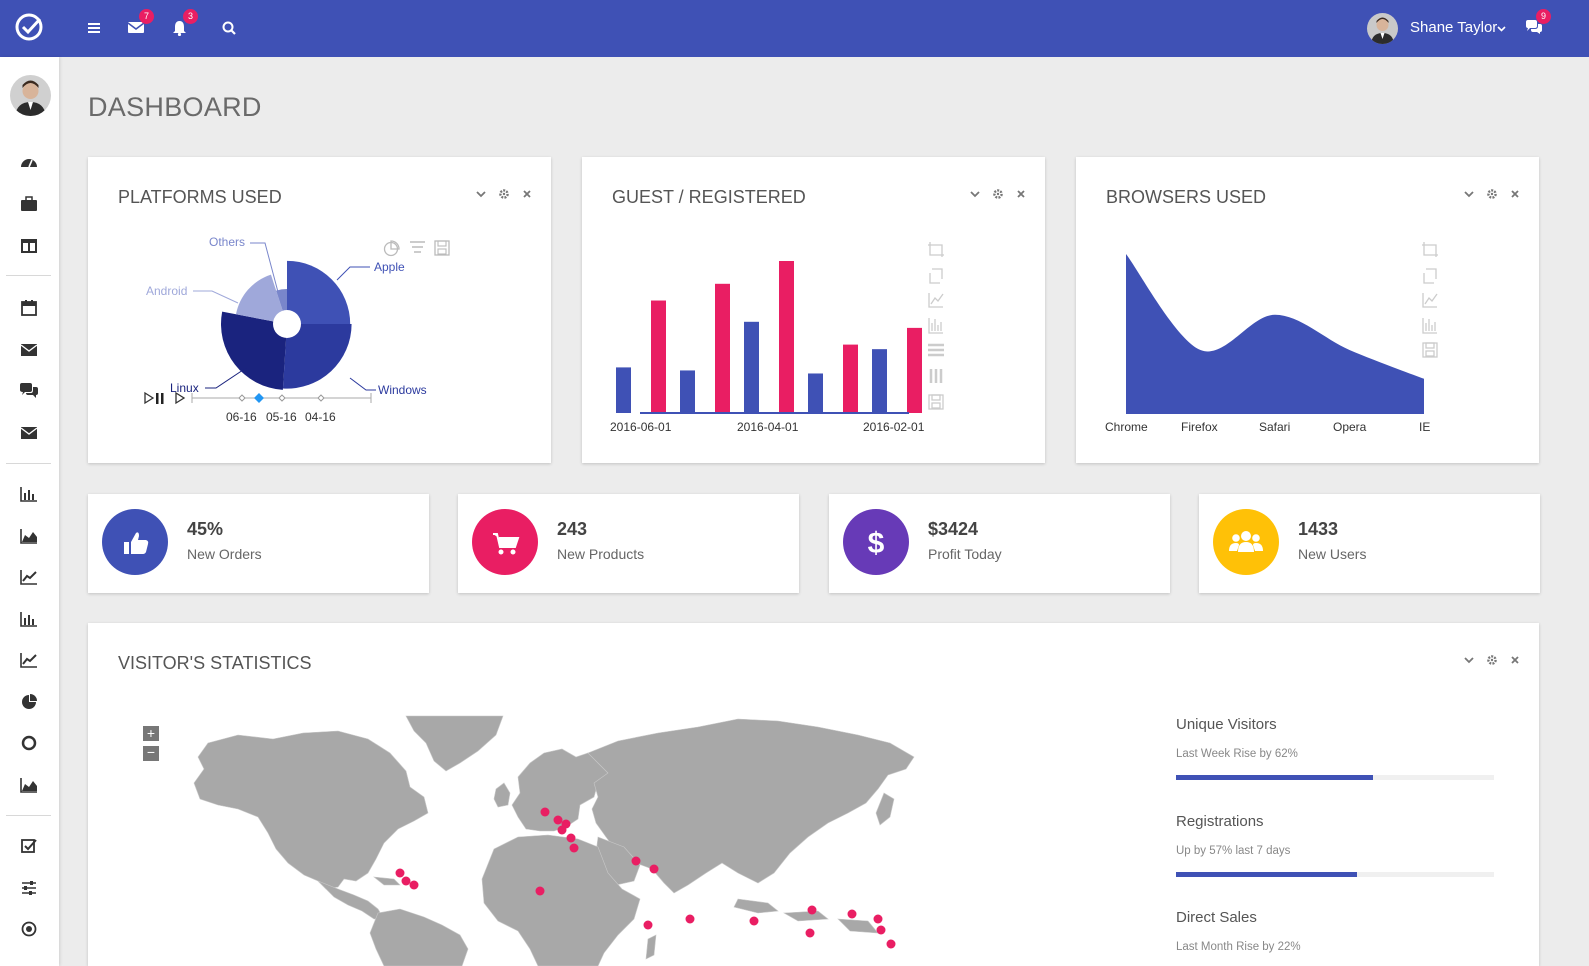 This screenshot has width=1589, height=966. I want to click on leader-apple, so click(353, 273).